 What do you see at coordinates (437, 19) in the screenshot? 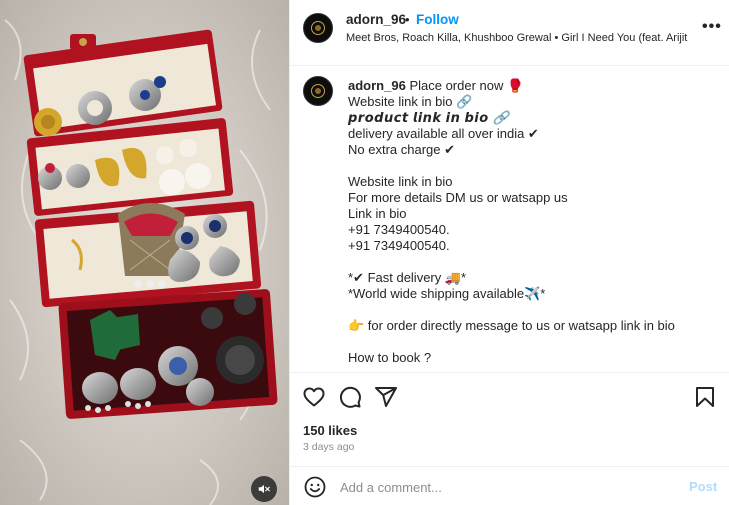
I see `follow-button: Follow` at bounding box center [437, 19].